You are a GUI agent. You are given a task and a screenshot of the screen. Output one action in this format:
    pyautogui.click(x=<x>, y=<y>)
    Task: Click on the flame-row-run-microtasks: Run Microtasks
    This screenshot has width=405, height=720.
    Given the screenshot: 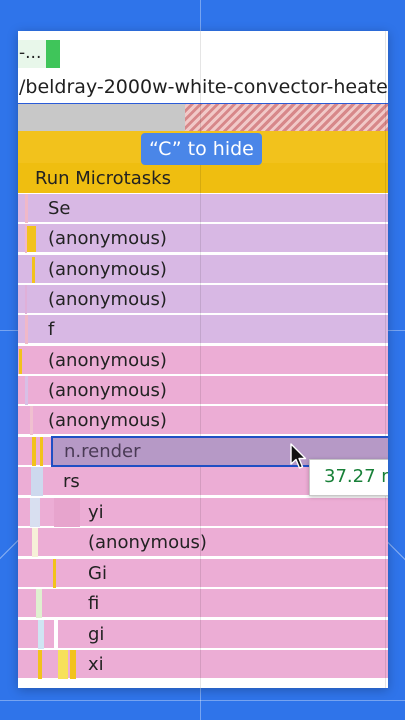 What is the action you would take?
    pyautogui.click(x=203, y=178)
    